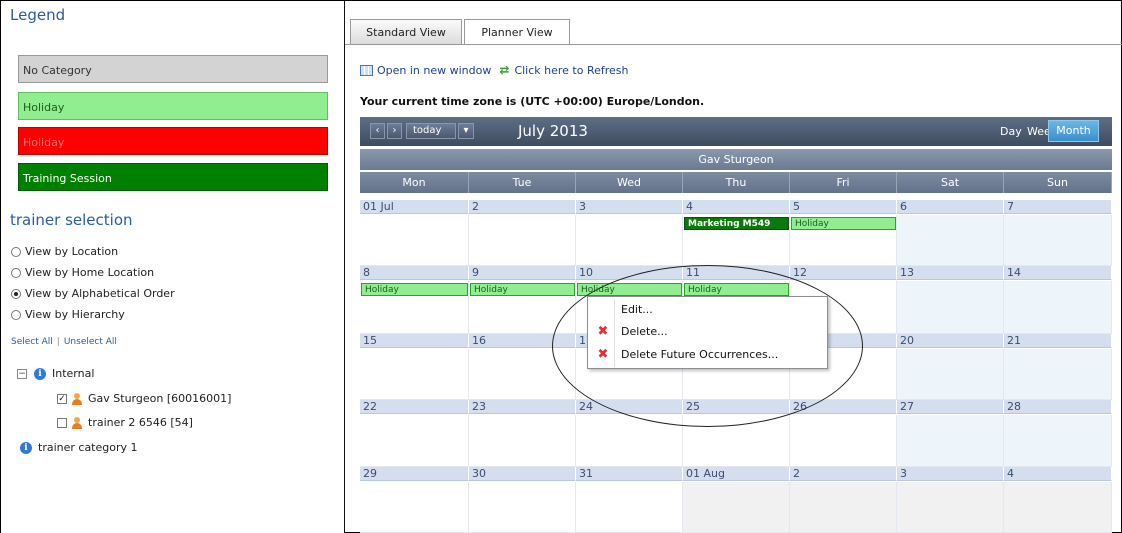 The image size is (1122, 533). I want to click on trainer-checkbox, so click(62, 422).